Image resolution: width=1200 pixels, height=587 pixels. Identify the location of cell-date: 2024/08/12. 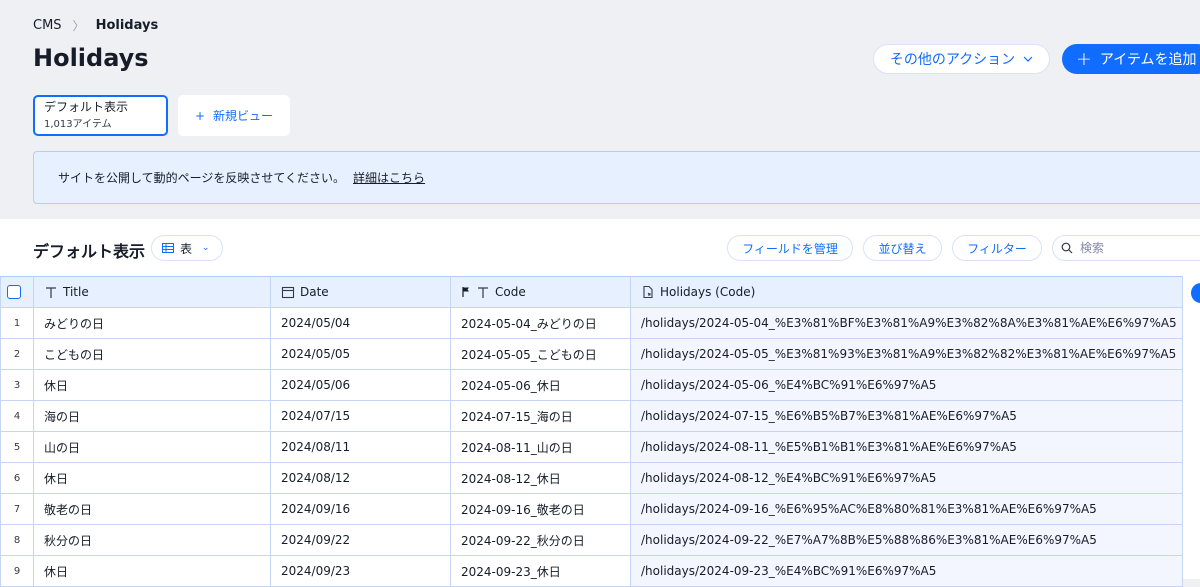
(360, 478).